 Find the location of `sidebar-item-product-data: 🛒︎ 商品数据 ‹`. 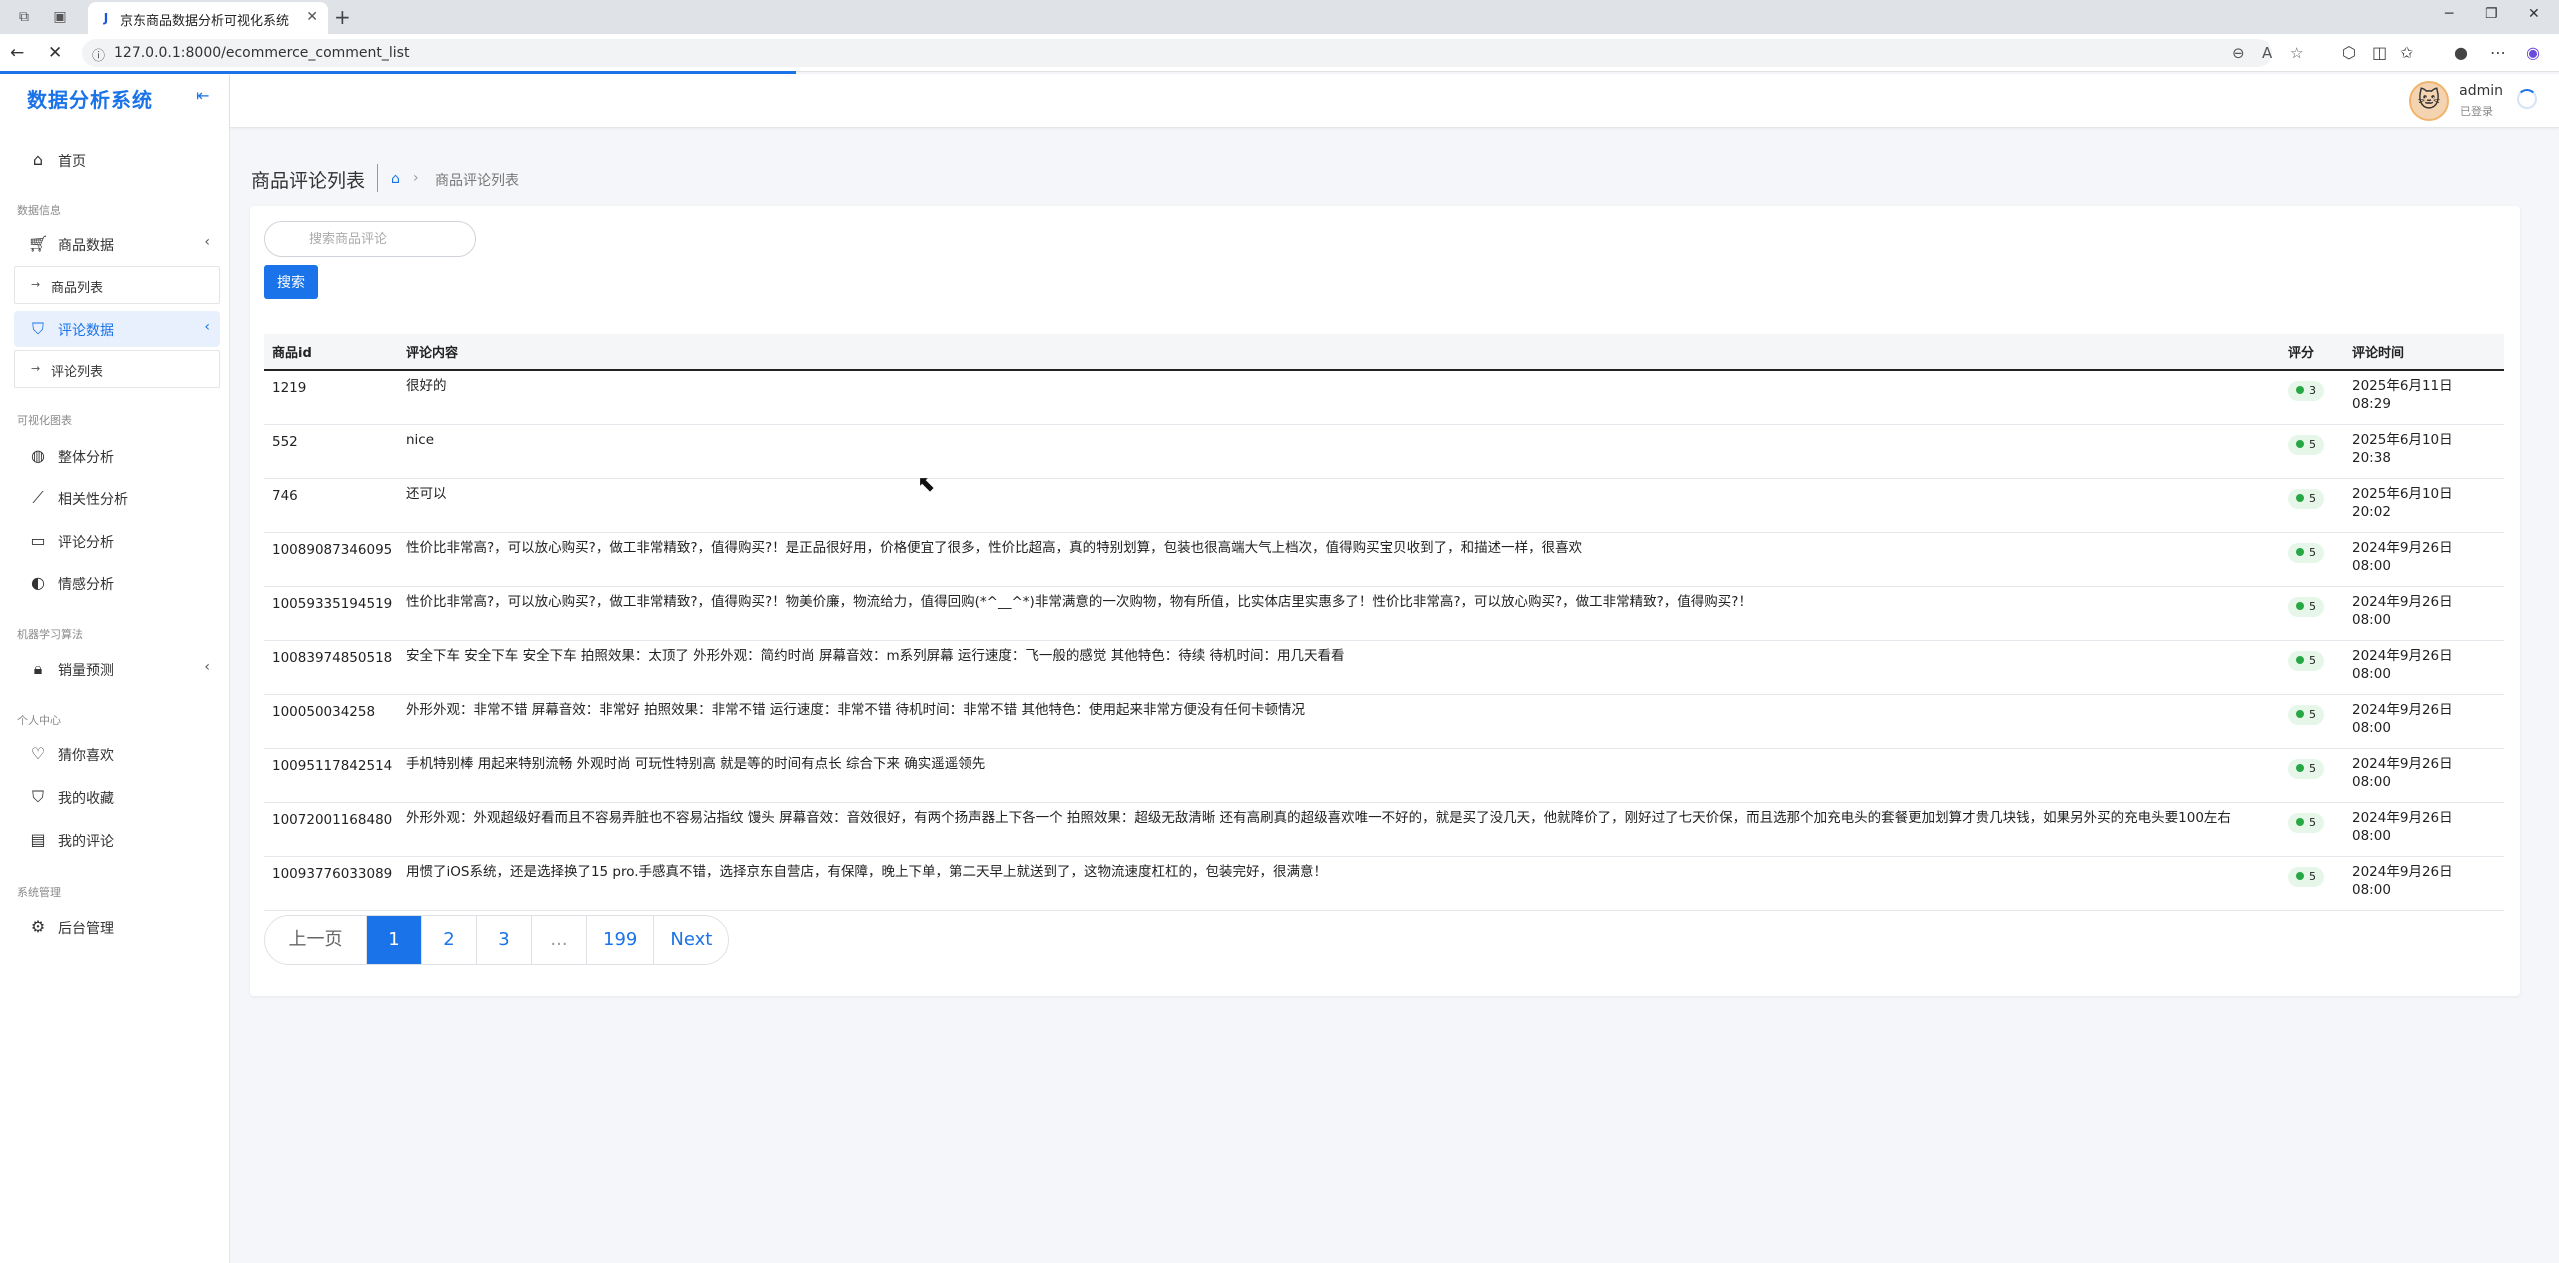

sidebar-item-product-data: 🛒︎ 商品数据 ‹ is located at coordinates (117, 244).